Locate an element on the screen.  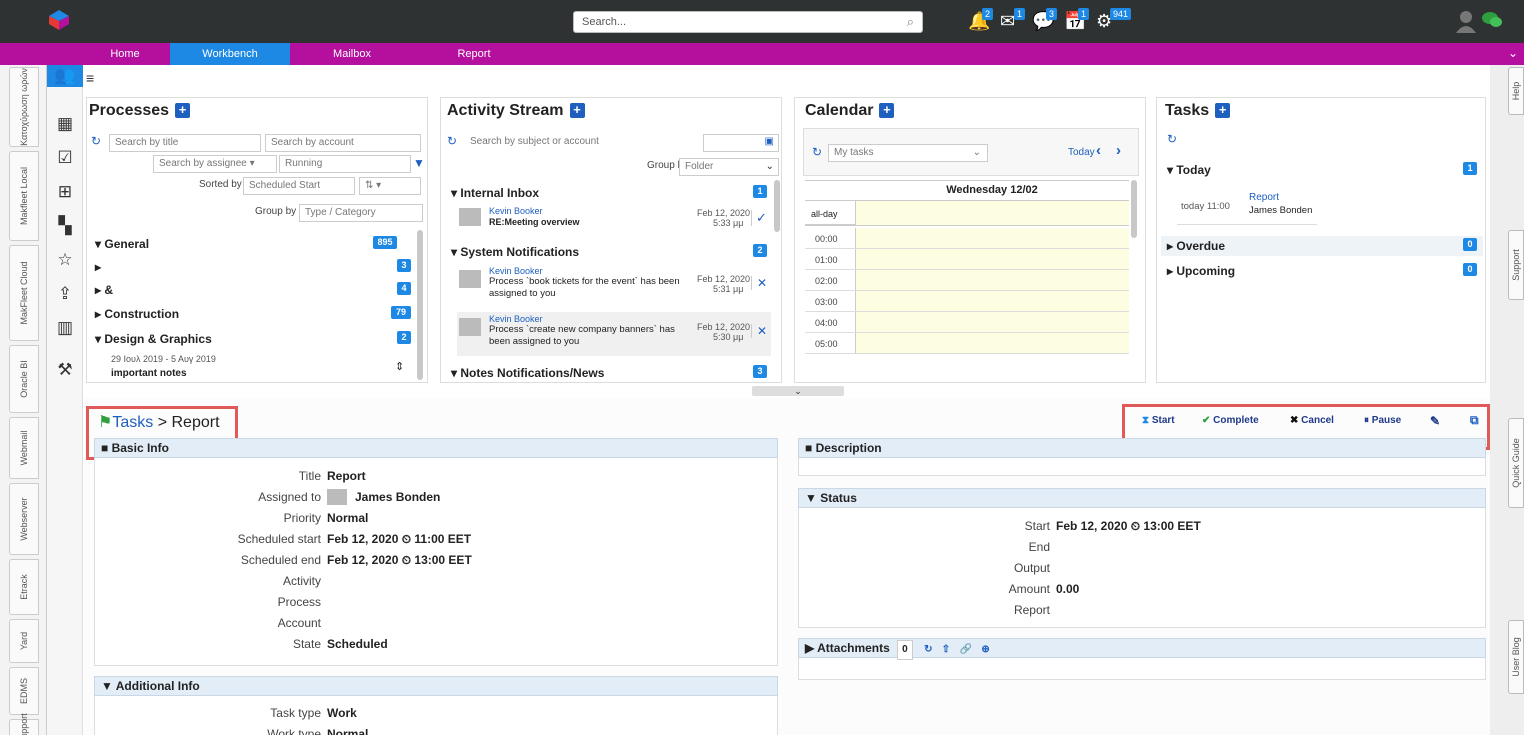
calendar-filter-select: My tasks ⌄ is located at coordinates (908, 153).